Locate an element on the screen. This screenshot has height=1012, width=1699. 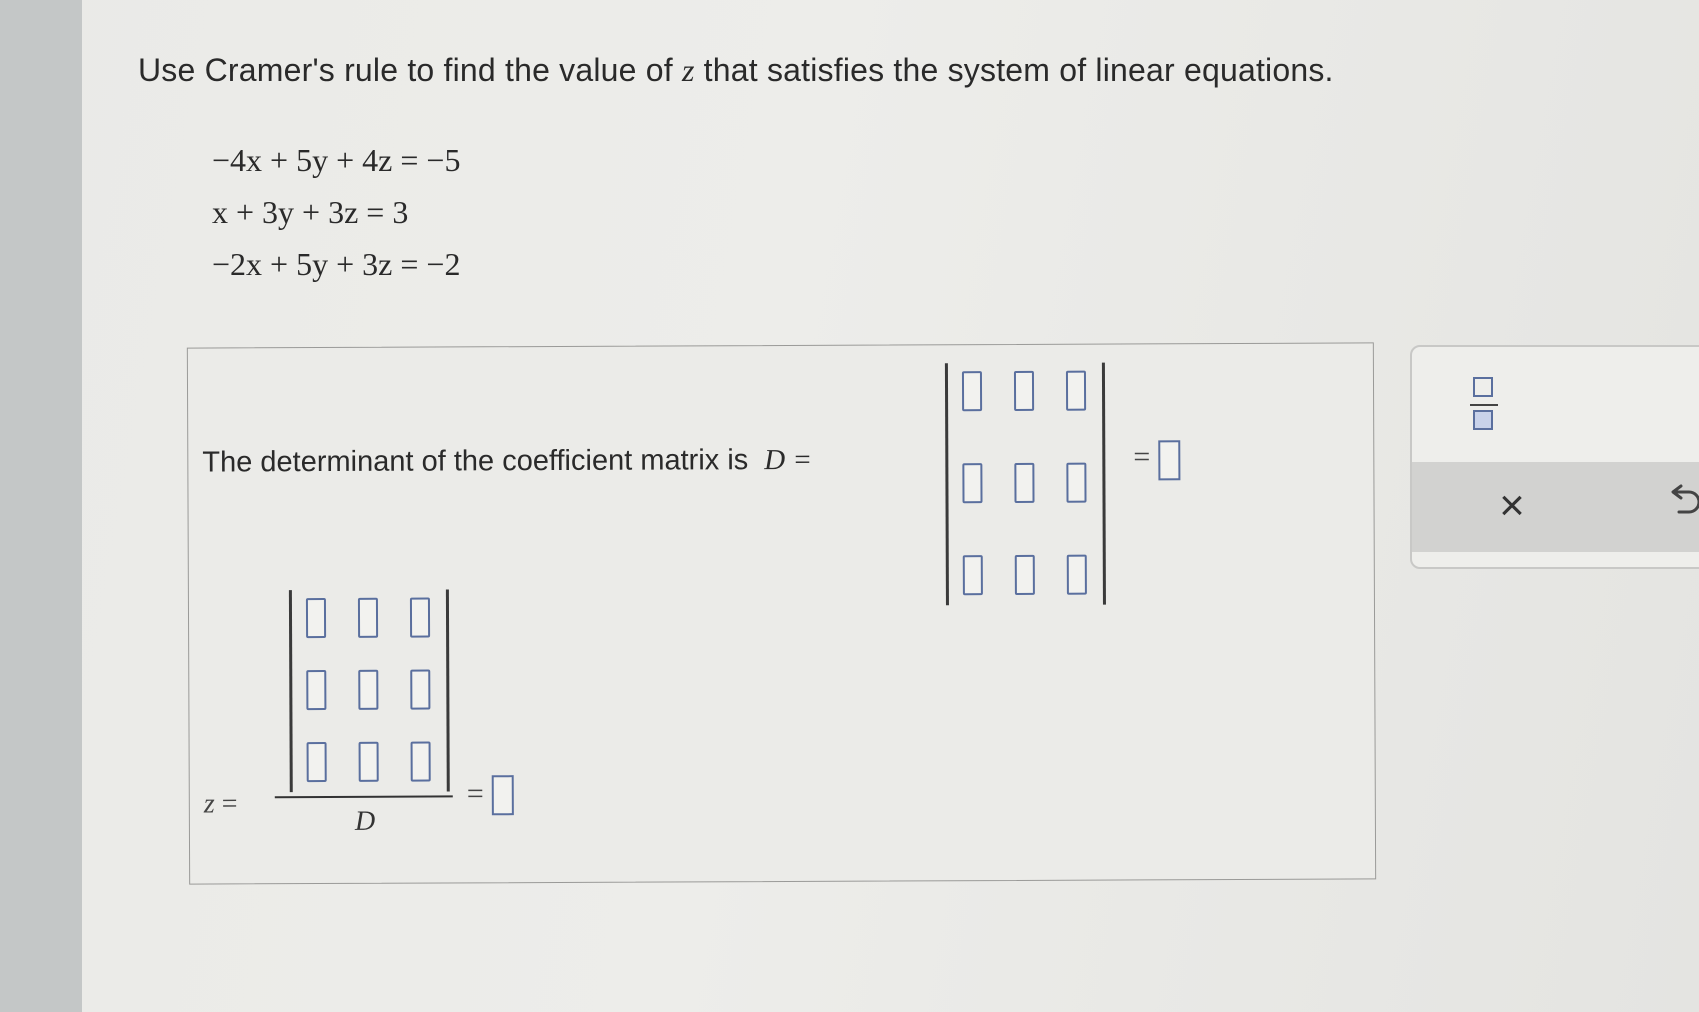
det-d-cell-r2c2 is located at coordinates (1024, 482).